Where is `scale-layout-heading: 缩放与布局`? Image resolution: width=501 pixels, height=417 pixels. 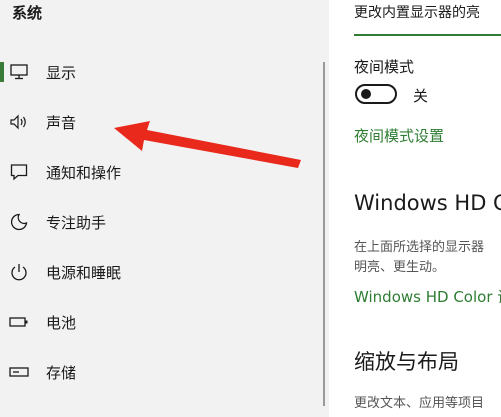
scale-layout-heading: 缩放与布局 is located at coordinates (406, 362).